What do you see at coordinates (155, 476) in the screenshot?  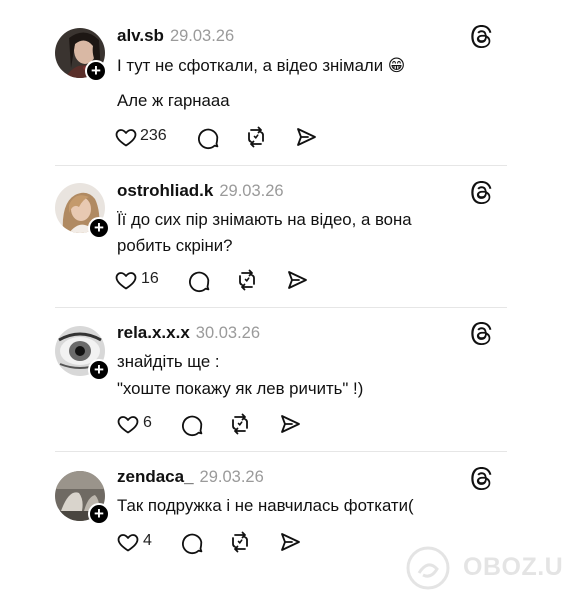 I see `username: zendaca_` at bounding box center [155, 476].